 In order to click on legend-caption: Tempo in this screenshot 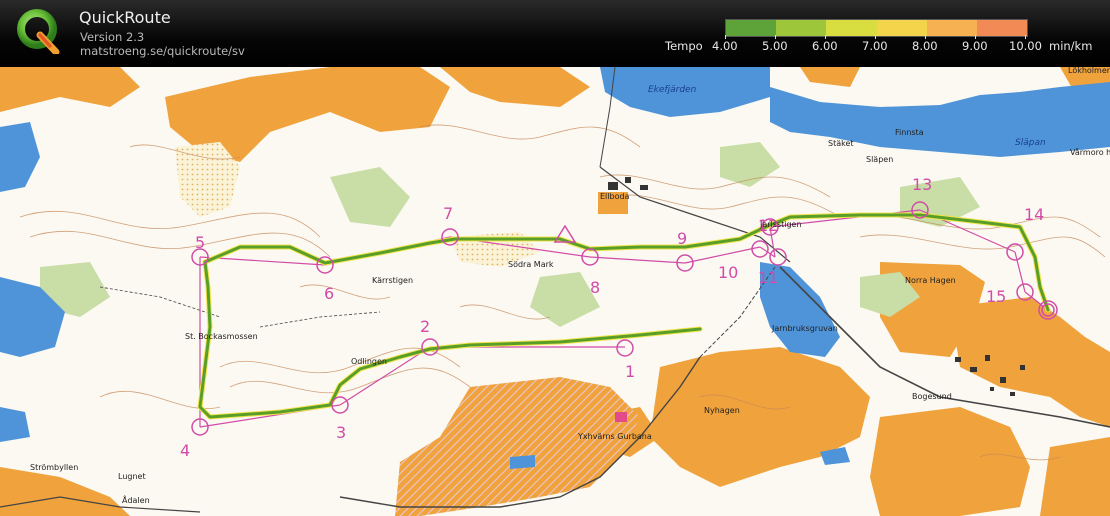, I will do `click(684, 46)`.